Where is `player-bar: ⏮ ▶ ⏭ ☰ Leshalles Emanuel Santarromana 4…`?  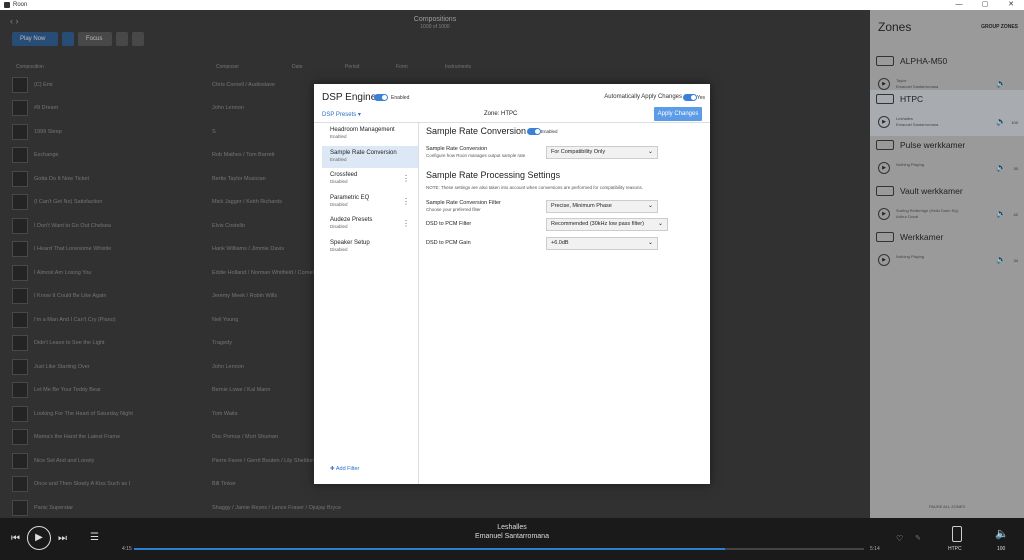 player-bar: ⏮ ▶ ⏭ ☰ Leshalles Emanuel Santarromana 4… is located at coordinates (512, 539).